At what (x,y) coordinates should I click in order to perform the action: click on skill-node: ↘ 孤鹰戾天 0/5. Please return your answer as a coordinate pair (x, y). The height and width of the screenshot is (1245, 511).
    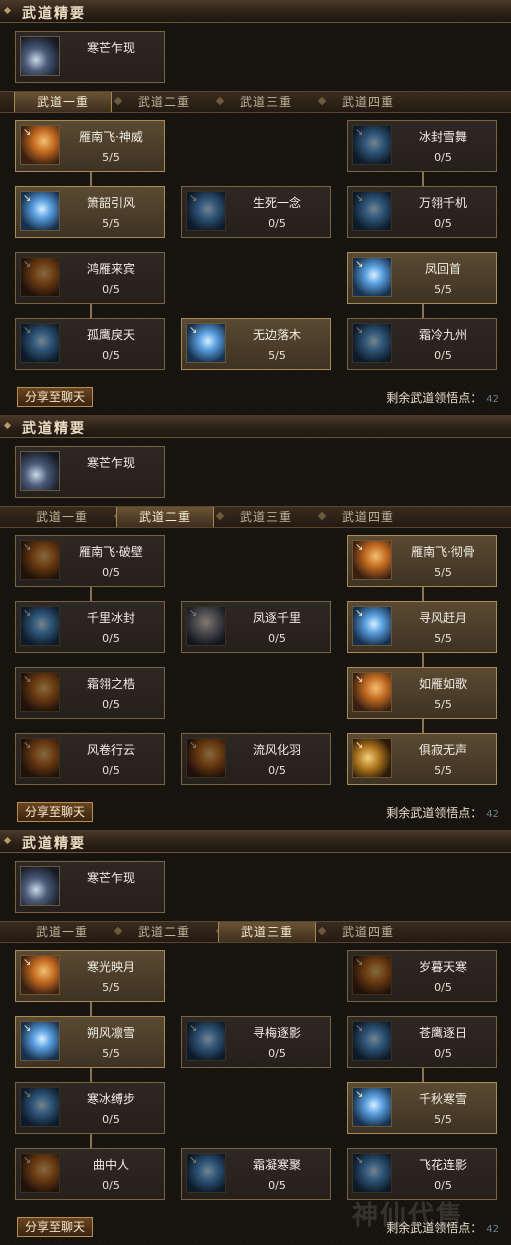
    Looking at the image, I should click on (90, 344).